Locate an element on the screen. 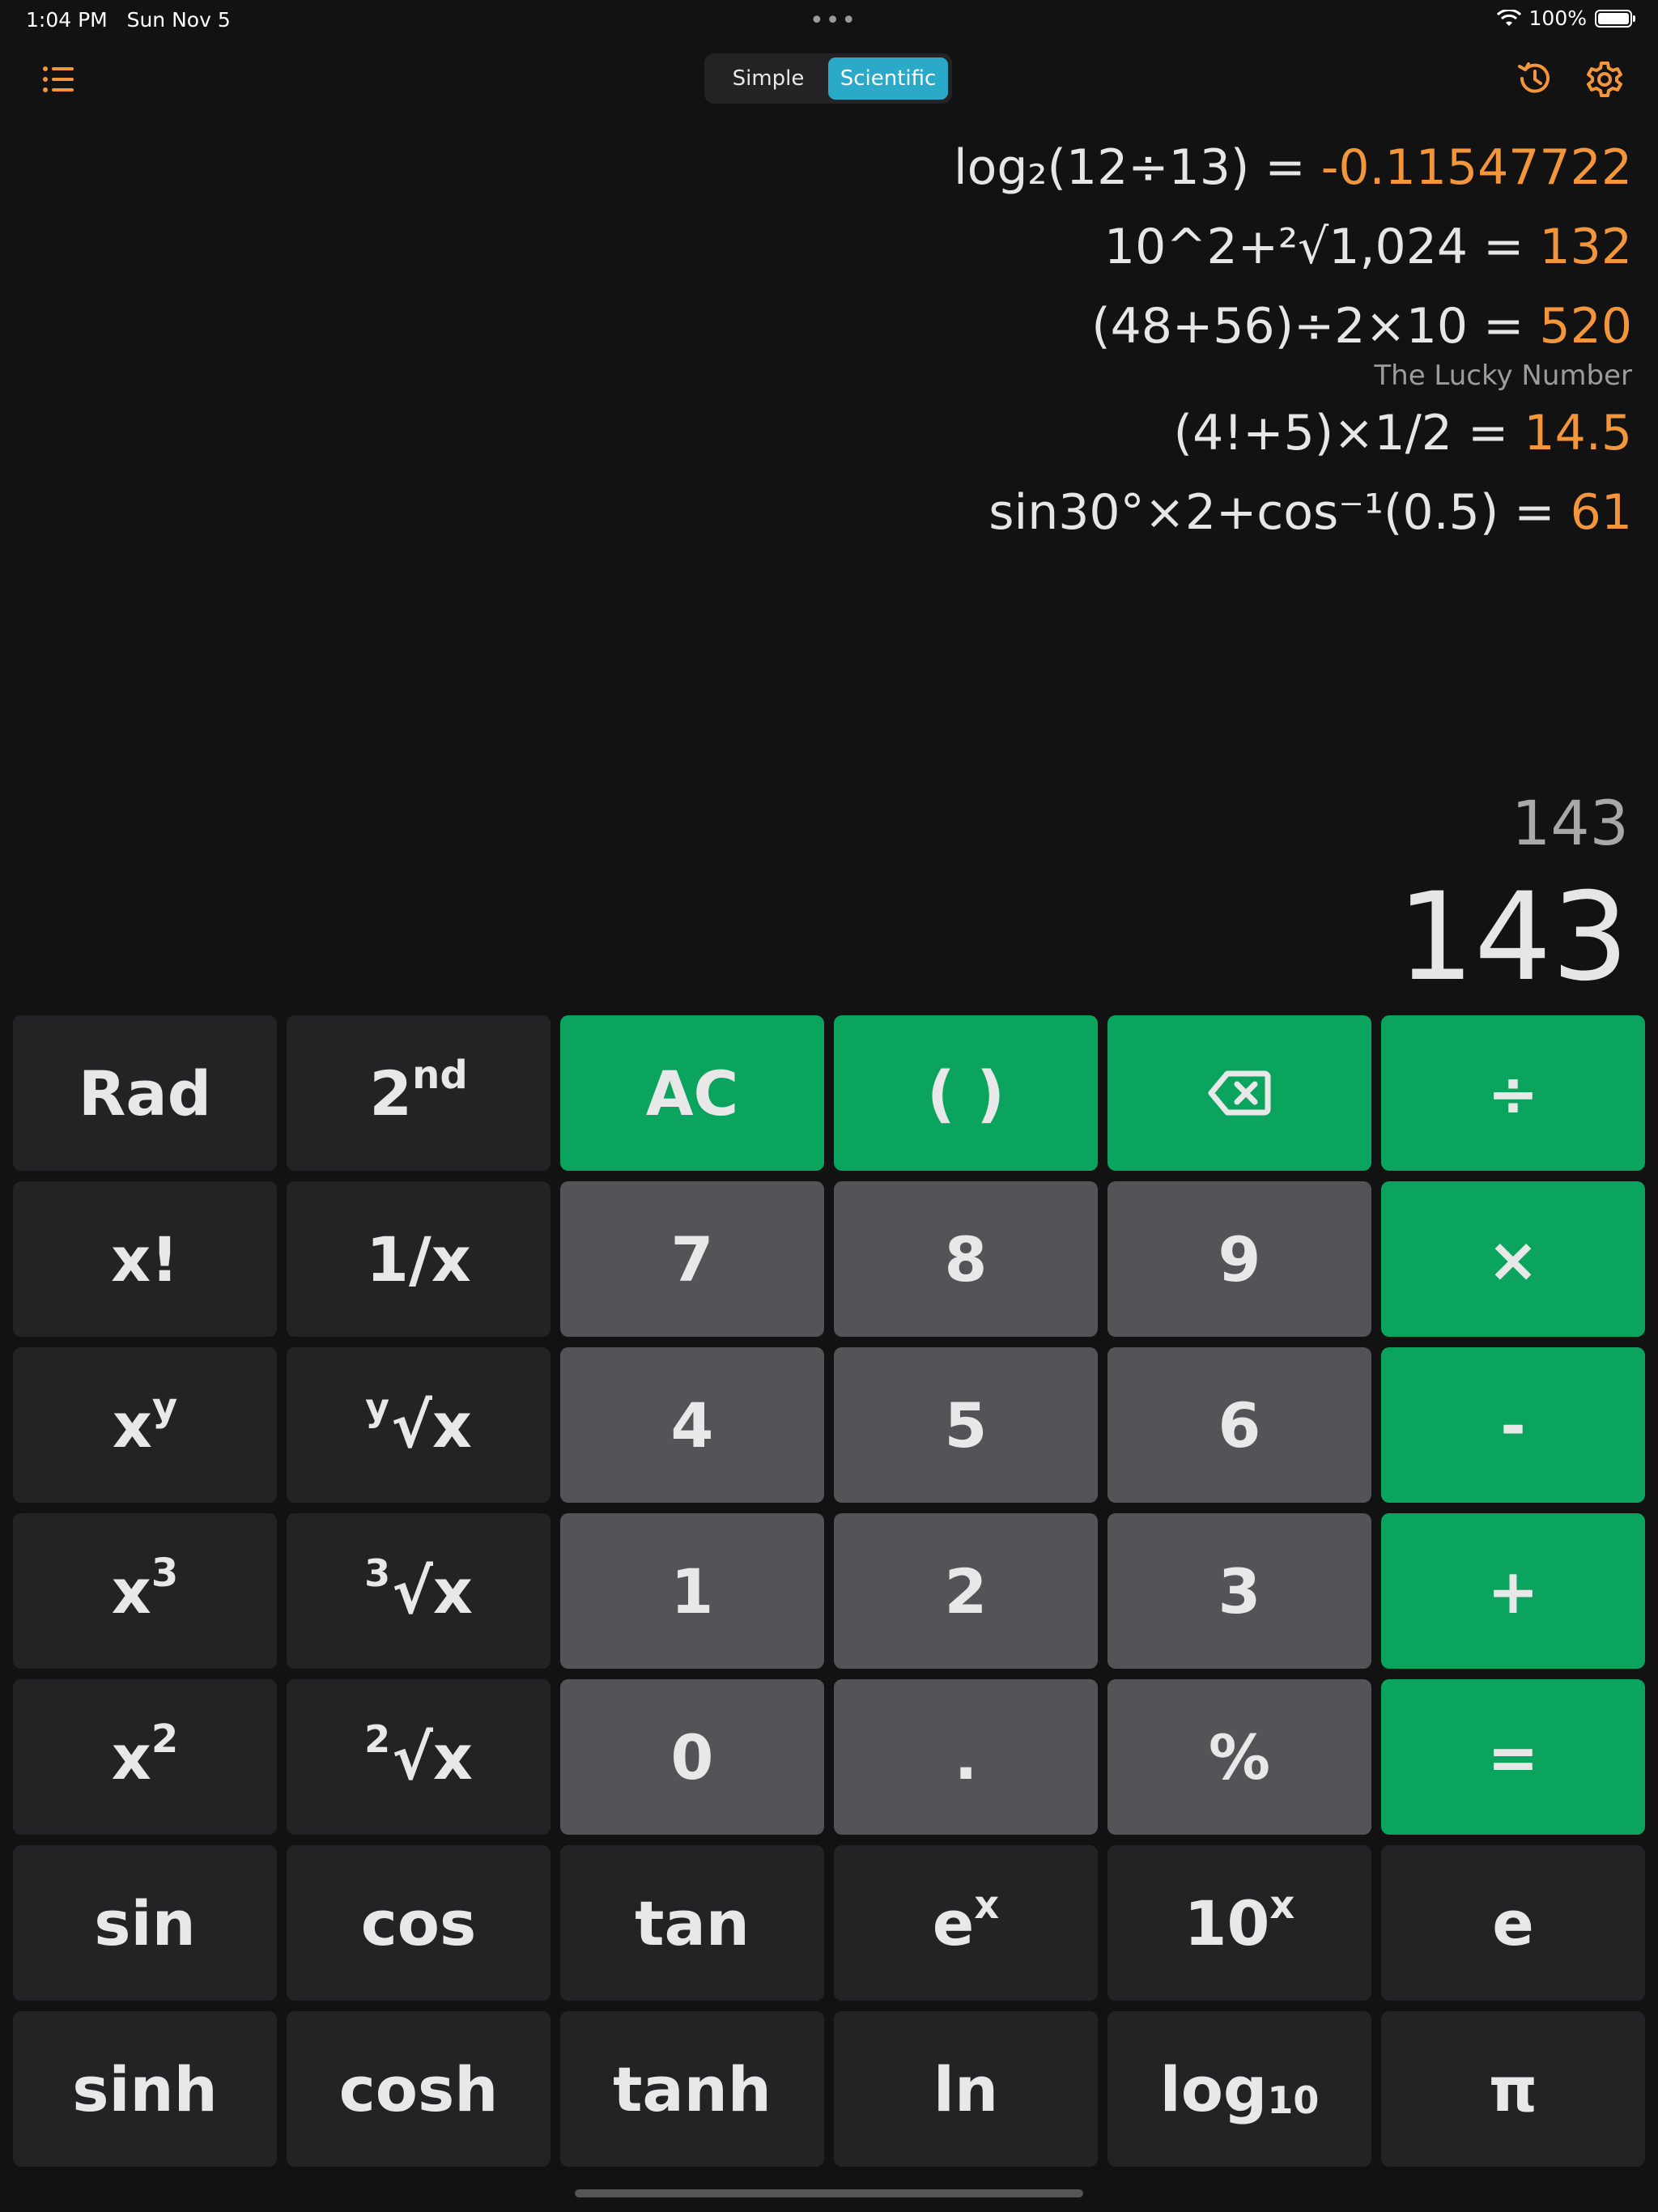  digit-6-button: 6 is located at coordinates (1239, 1425).